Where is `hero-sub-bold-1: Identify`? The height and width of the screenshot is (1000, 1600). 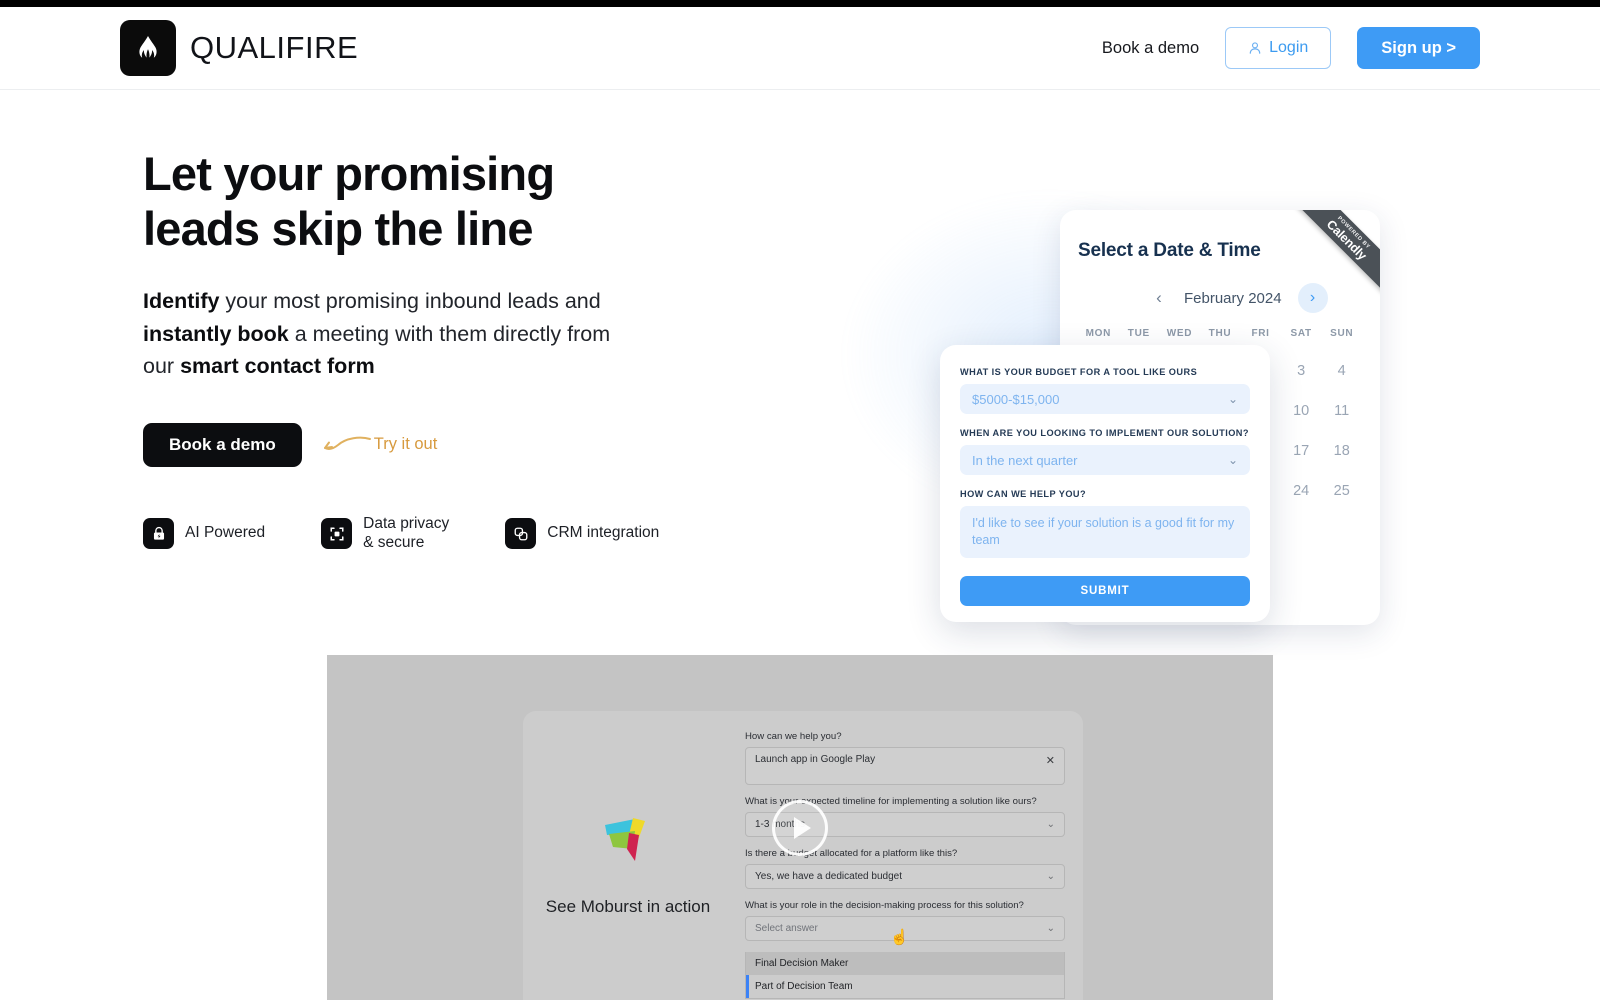
hero-sub-bold-1: Identify is located at coordinates (181, 300).